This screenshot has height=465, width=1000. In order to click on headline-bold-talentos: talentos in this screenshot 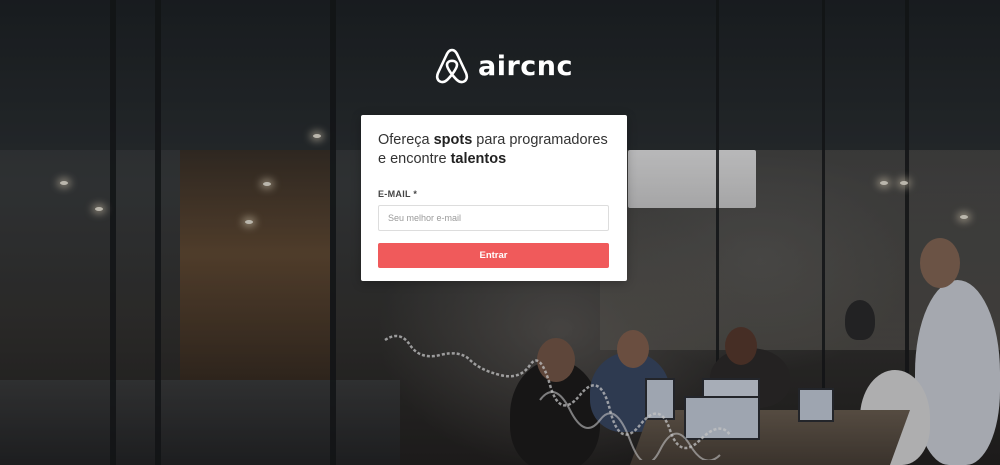, I will do `click(478, 159)`.